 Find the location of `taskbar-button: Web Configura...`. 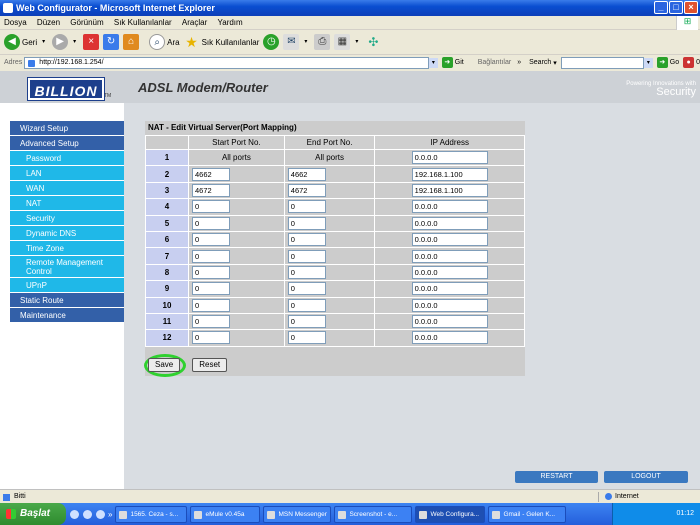

taskbar-button: Web Configura... is located at coordinates (450, 514).